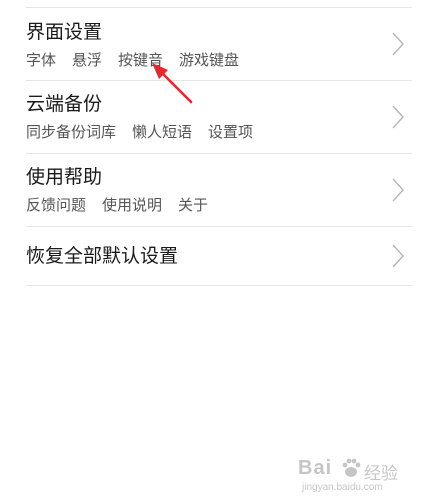 This screenshot has height=503, width=434. What do you see at coordinates (193, 205) in the screenshot?
I see `subitem-about: 关于` at bounding box center [193, 205].